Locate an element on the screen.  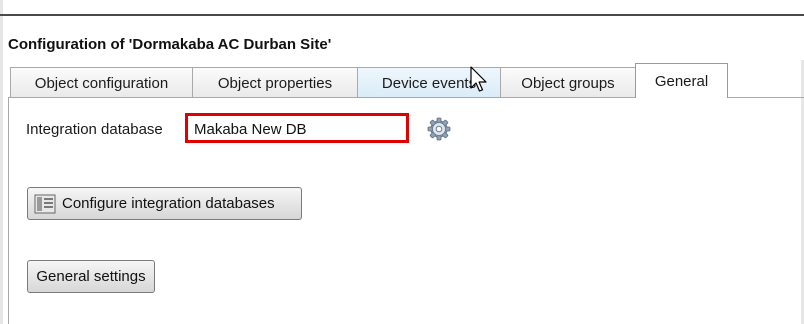
tab-object-properties: Object properties is located at coordinates (275, 82).